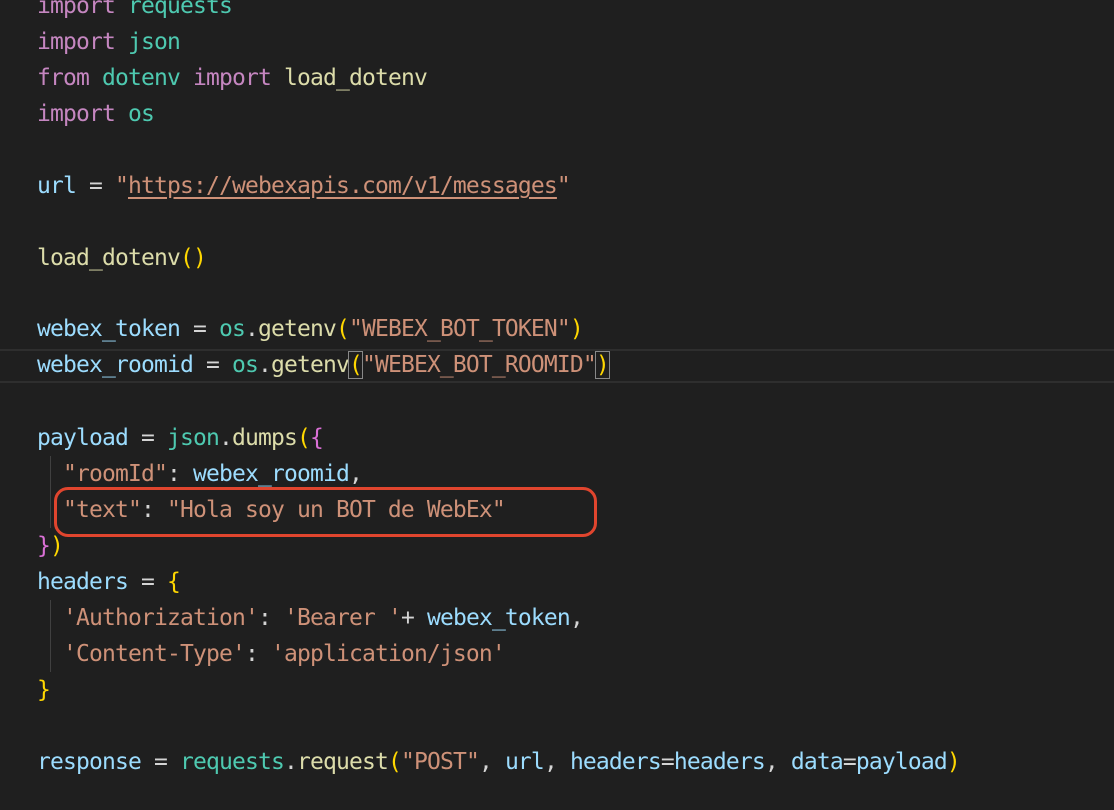 This screenshot has height=810, width=1114. What do you see at coordinates (115, 474) in the screenshot?
I see `dict-key-token: "roomId"` at bounding box center [115, 474].